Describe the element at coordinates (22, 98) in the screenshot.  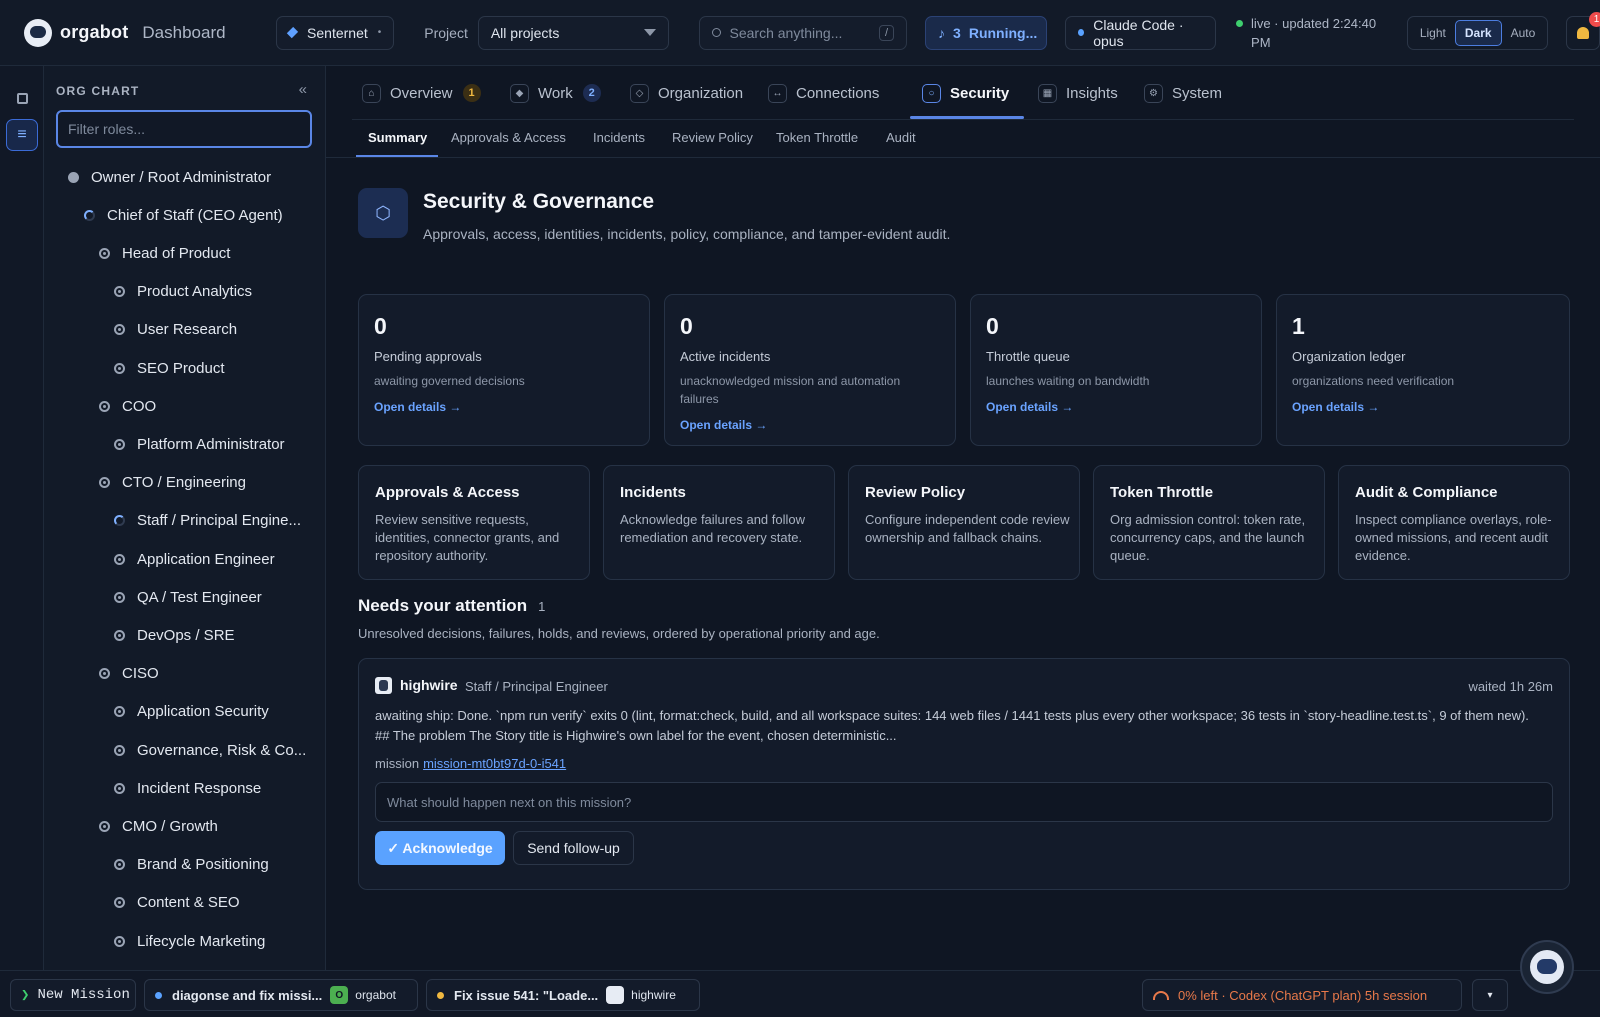
I see `panel-toggle-button` at that location.